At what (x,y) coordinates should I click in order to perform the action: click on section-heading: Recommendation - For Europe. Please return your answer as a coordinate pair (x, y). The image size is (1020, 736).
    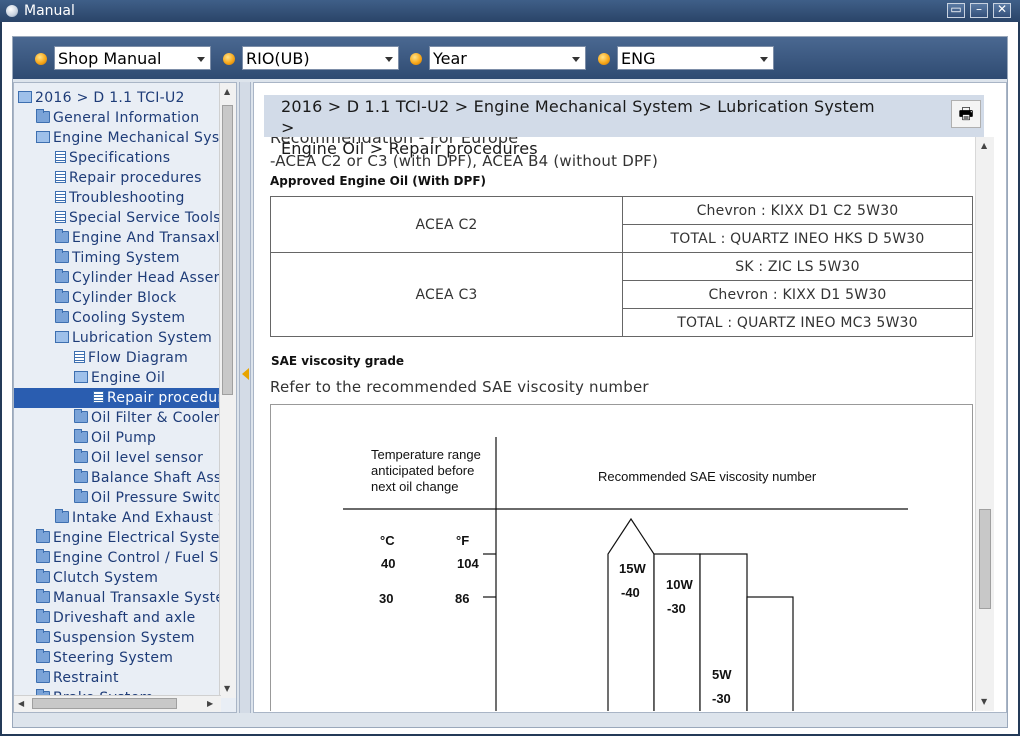
    Looking at the image, I should click on (394, 142).